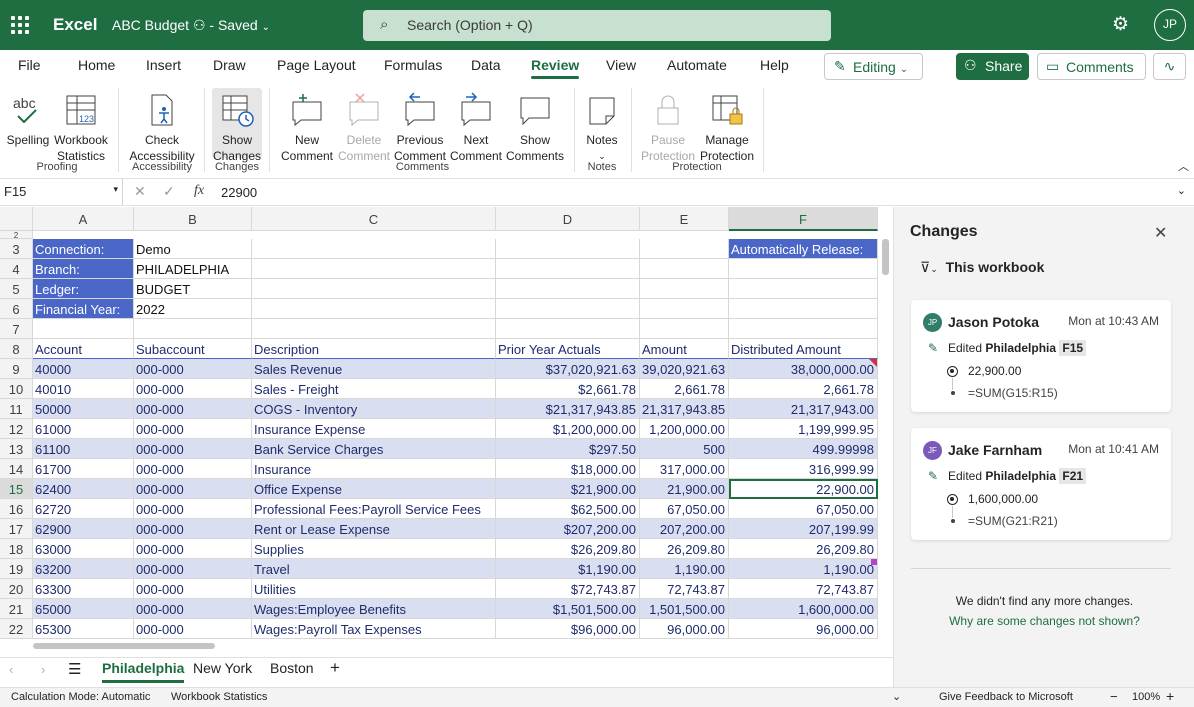 The image size is (1194, 707). Describe the element at coordinates (568, 469) in the screenshot. I see `table-cell: $18,000.00` at that location.